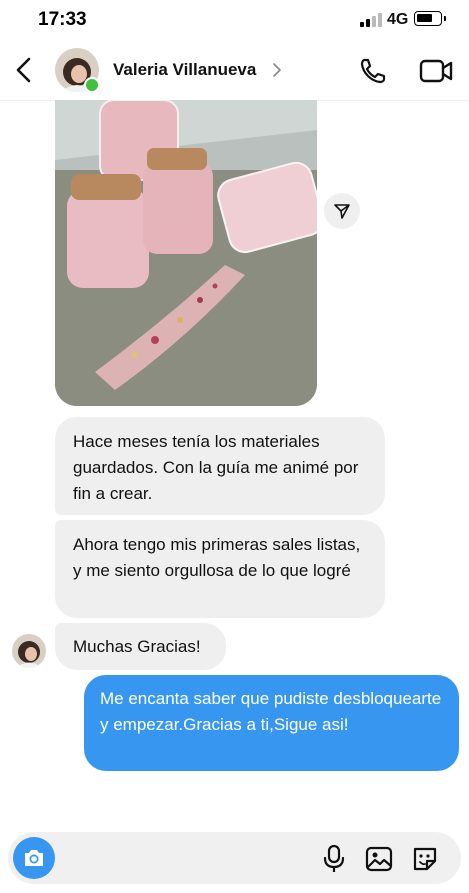 The width and height of the screenshot is (469, 893). What do you see at coordinates (379, 859) in the screenshot?
I see `image-icon` at bounding box center [379, 859].